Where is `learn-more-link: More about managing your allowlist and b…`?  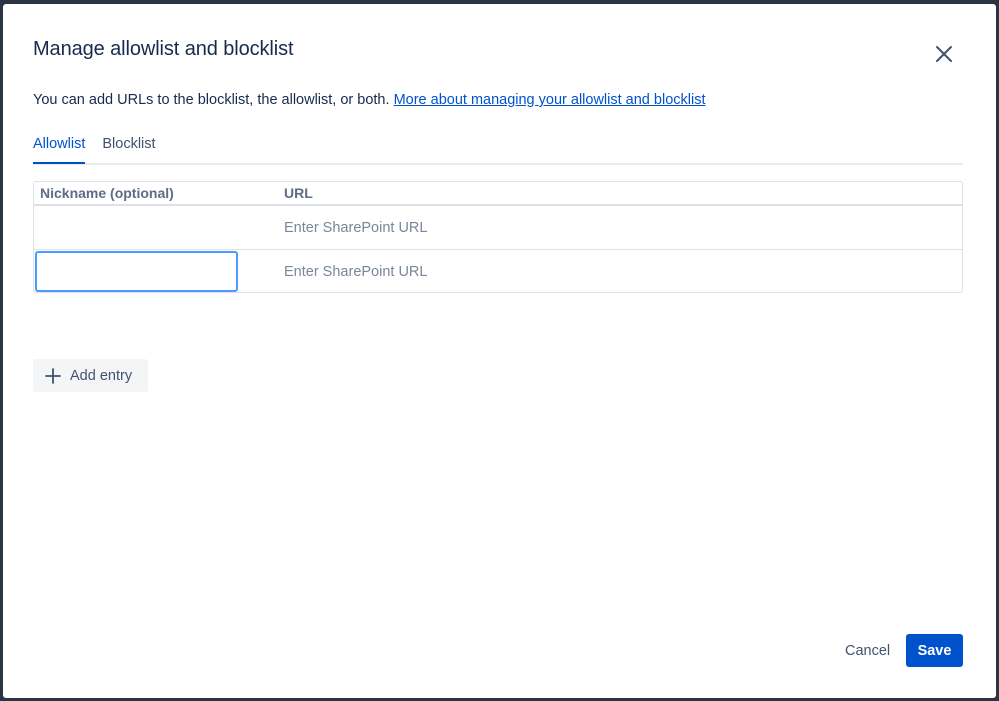 learn-more-link: More about managing your allowlist and b… is located at coordinates (550, 100).